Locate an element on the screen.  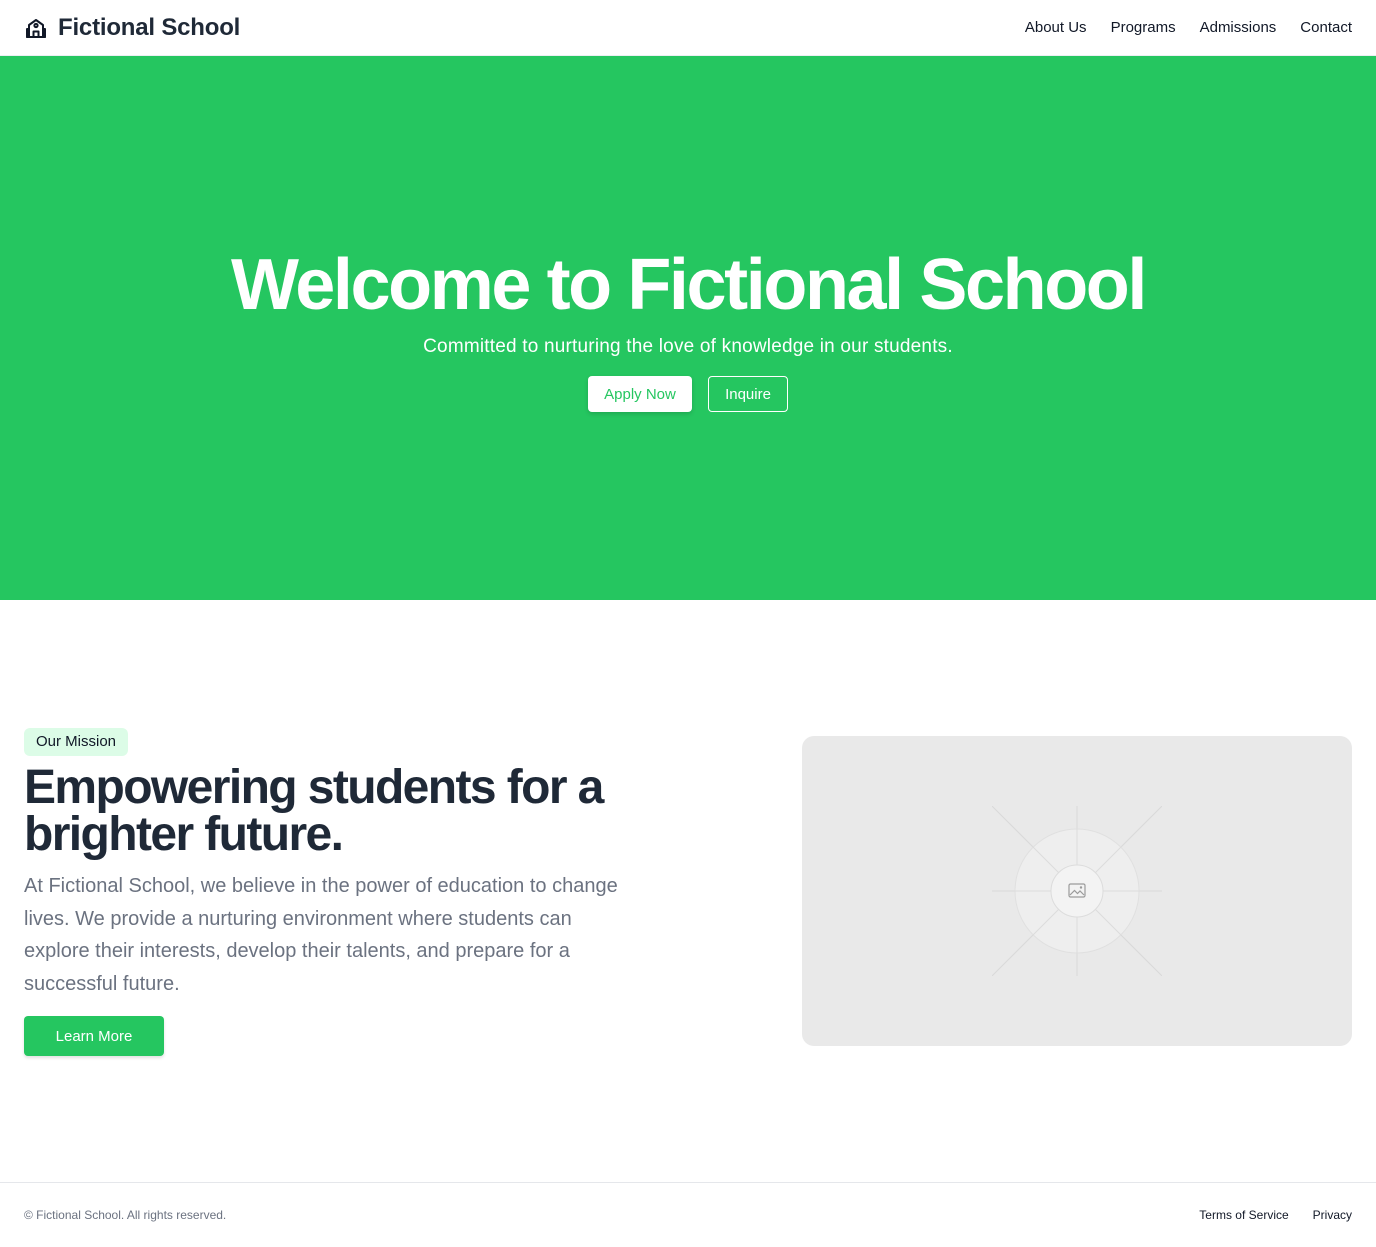
inquire-button: Inquire is located at coordinates (748, 394).